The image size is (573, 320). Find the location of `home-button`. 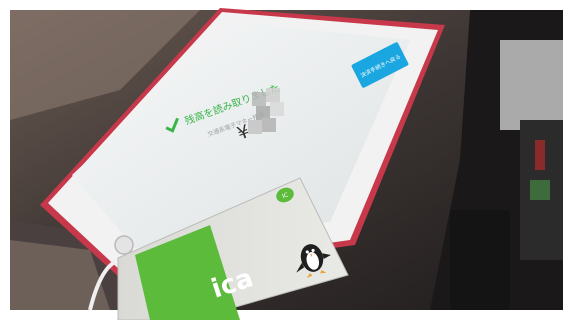

home-button is located at coordinates (124, 245).